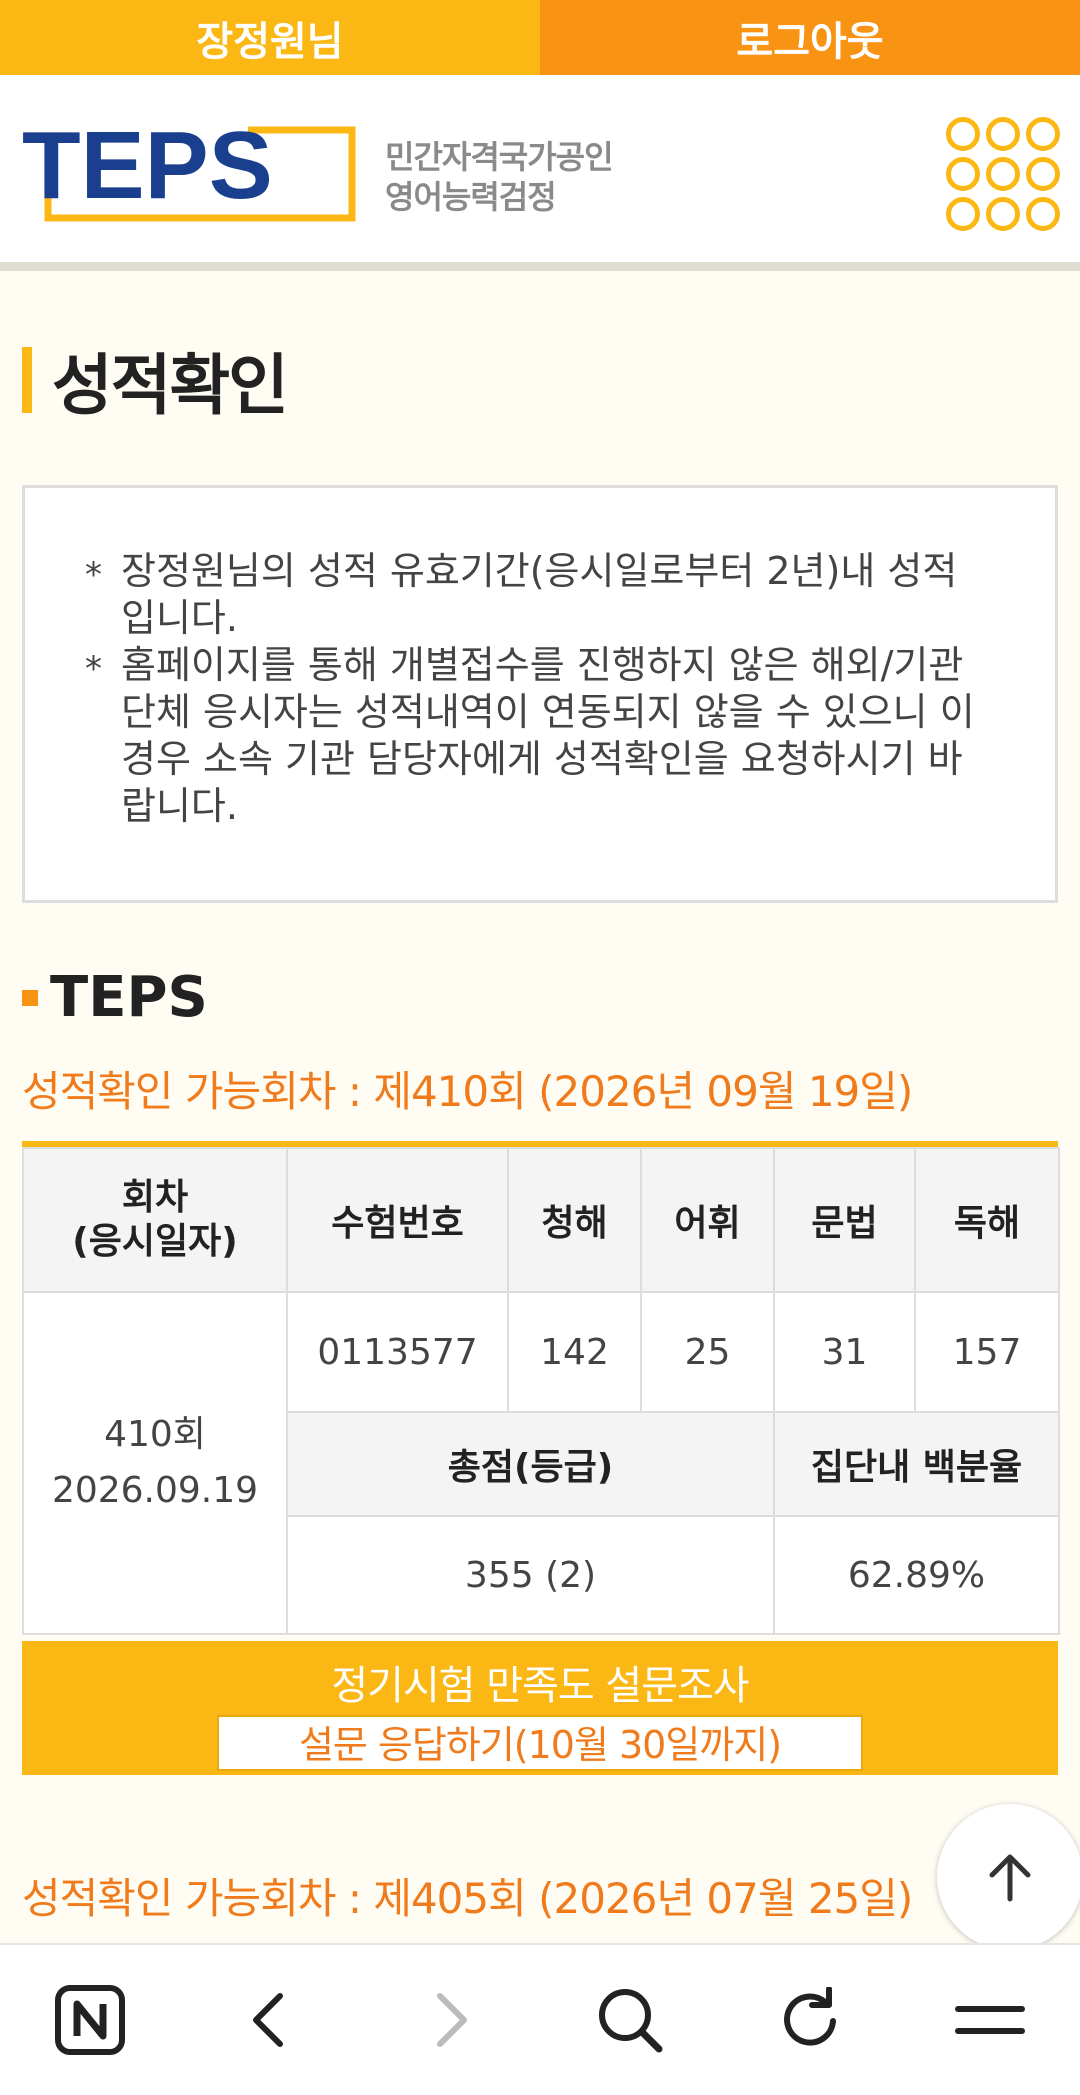 This screenshot has width=1080, height=2095. I want to click on menu-icon, so click(990, 2020).